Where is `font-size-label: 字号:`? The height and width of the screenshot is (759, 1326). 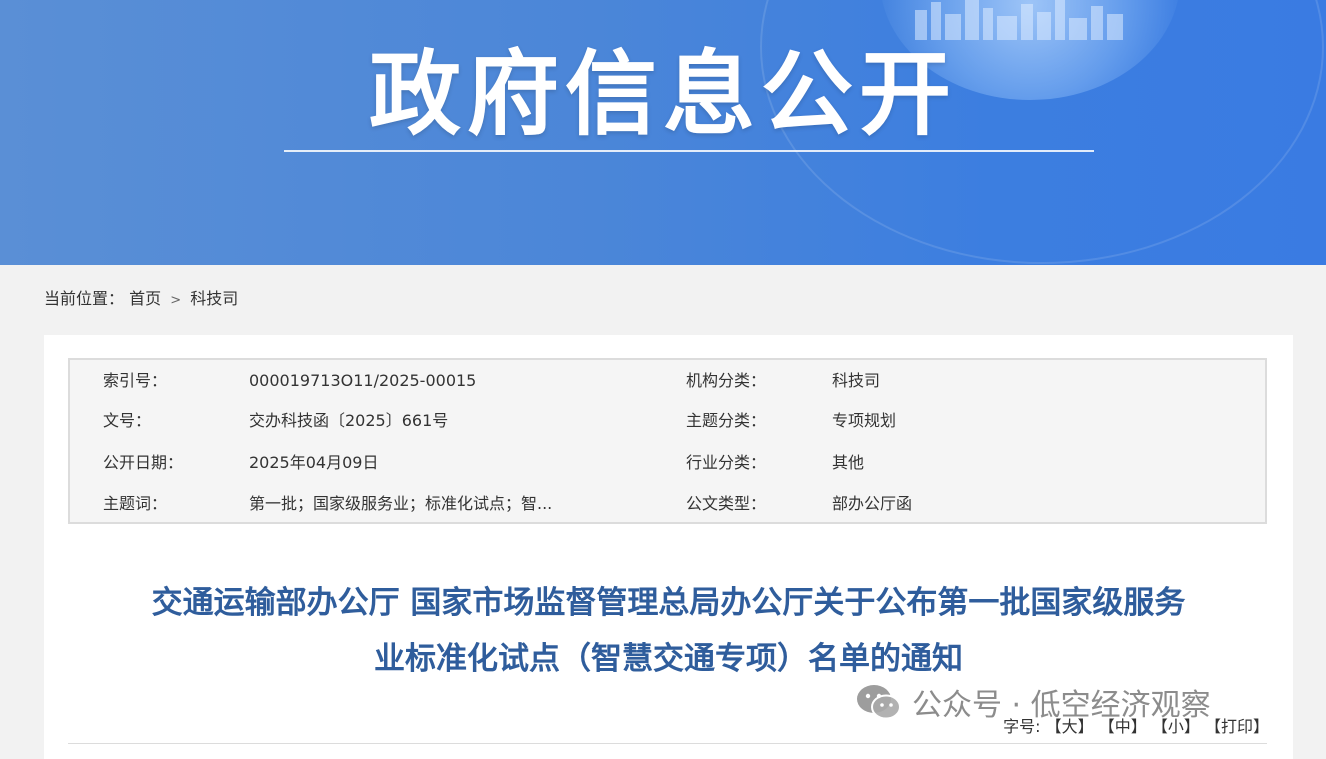
font-size-label: 字号: is located at coordinates (1022, 726).